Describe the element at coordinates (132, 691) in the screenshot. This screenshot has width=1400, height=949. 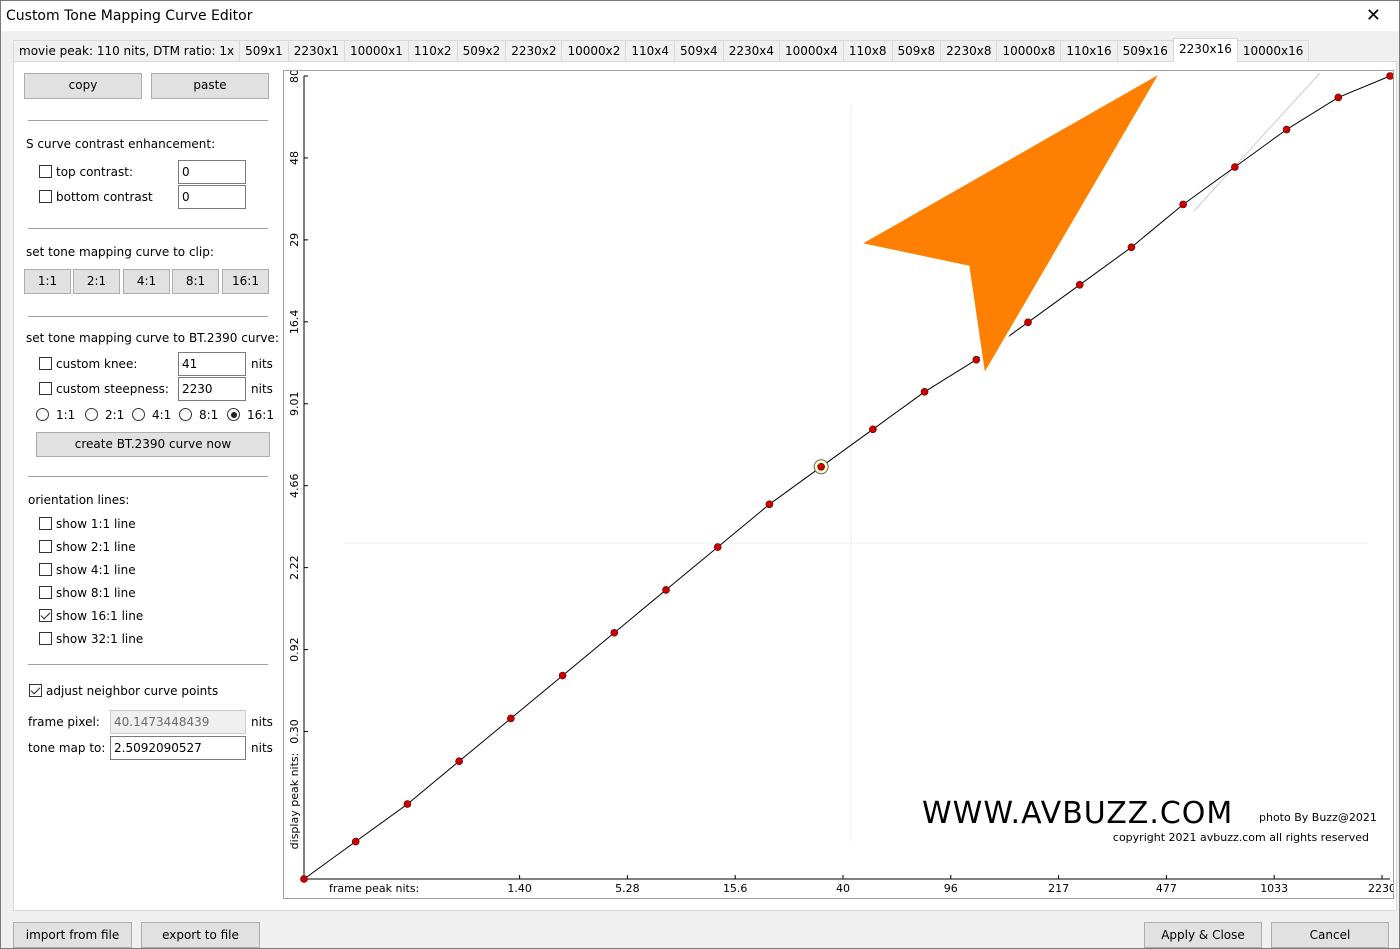
I see `adjust-neighbor-label: adjust neighbor curve points` at that location.